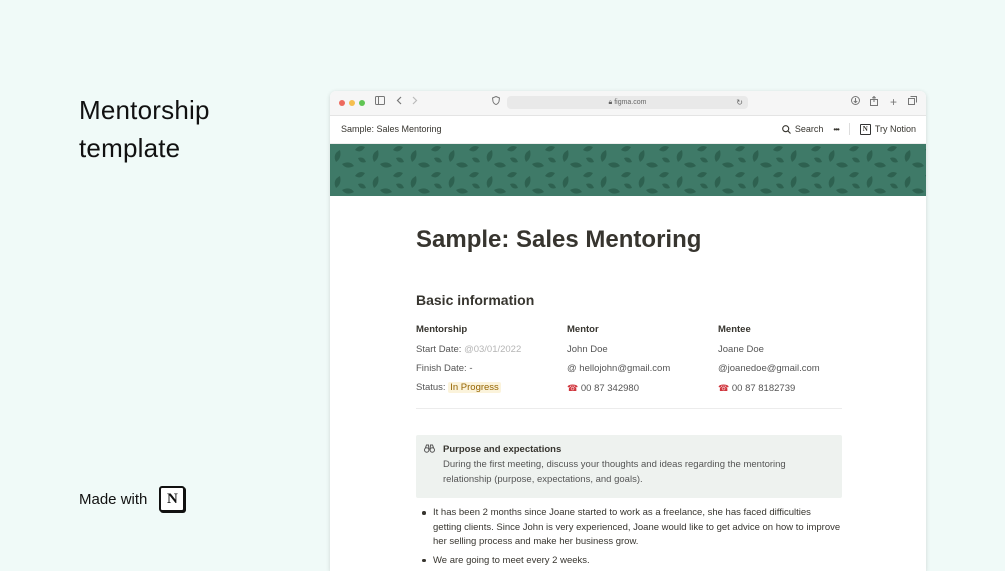 Image resolution: width=1005 pixels, height=571 pixels. I want to click on tabs-overview-icon, so click(912, 103).